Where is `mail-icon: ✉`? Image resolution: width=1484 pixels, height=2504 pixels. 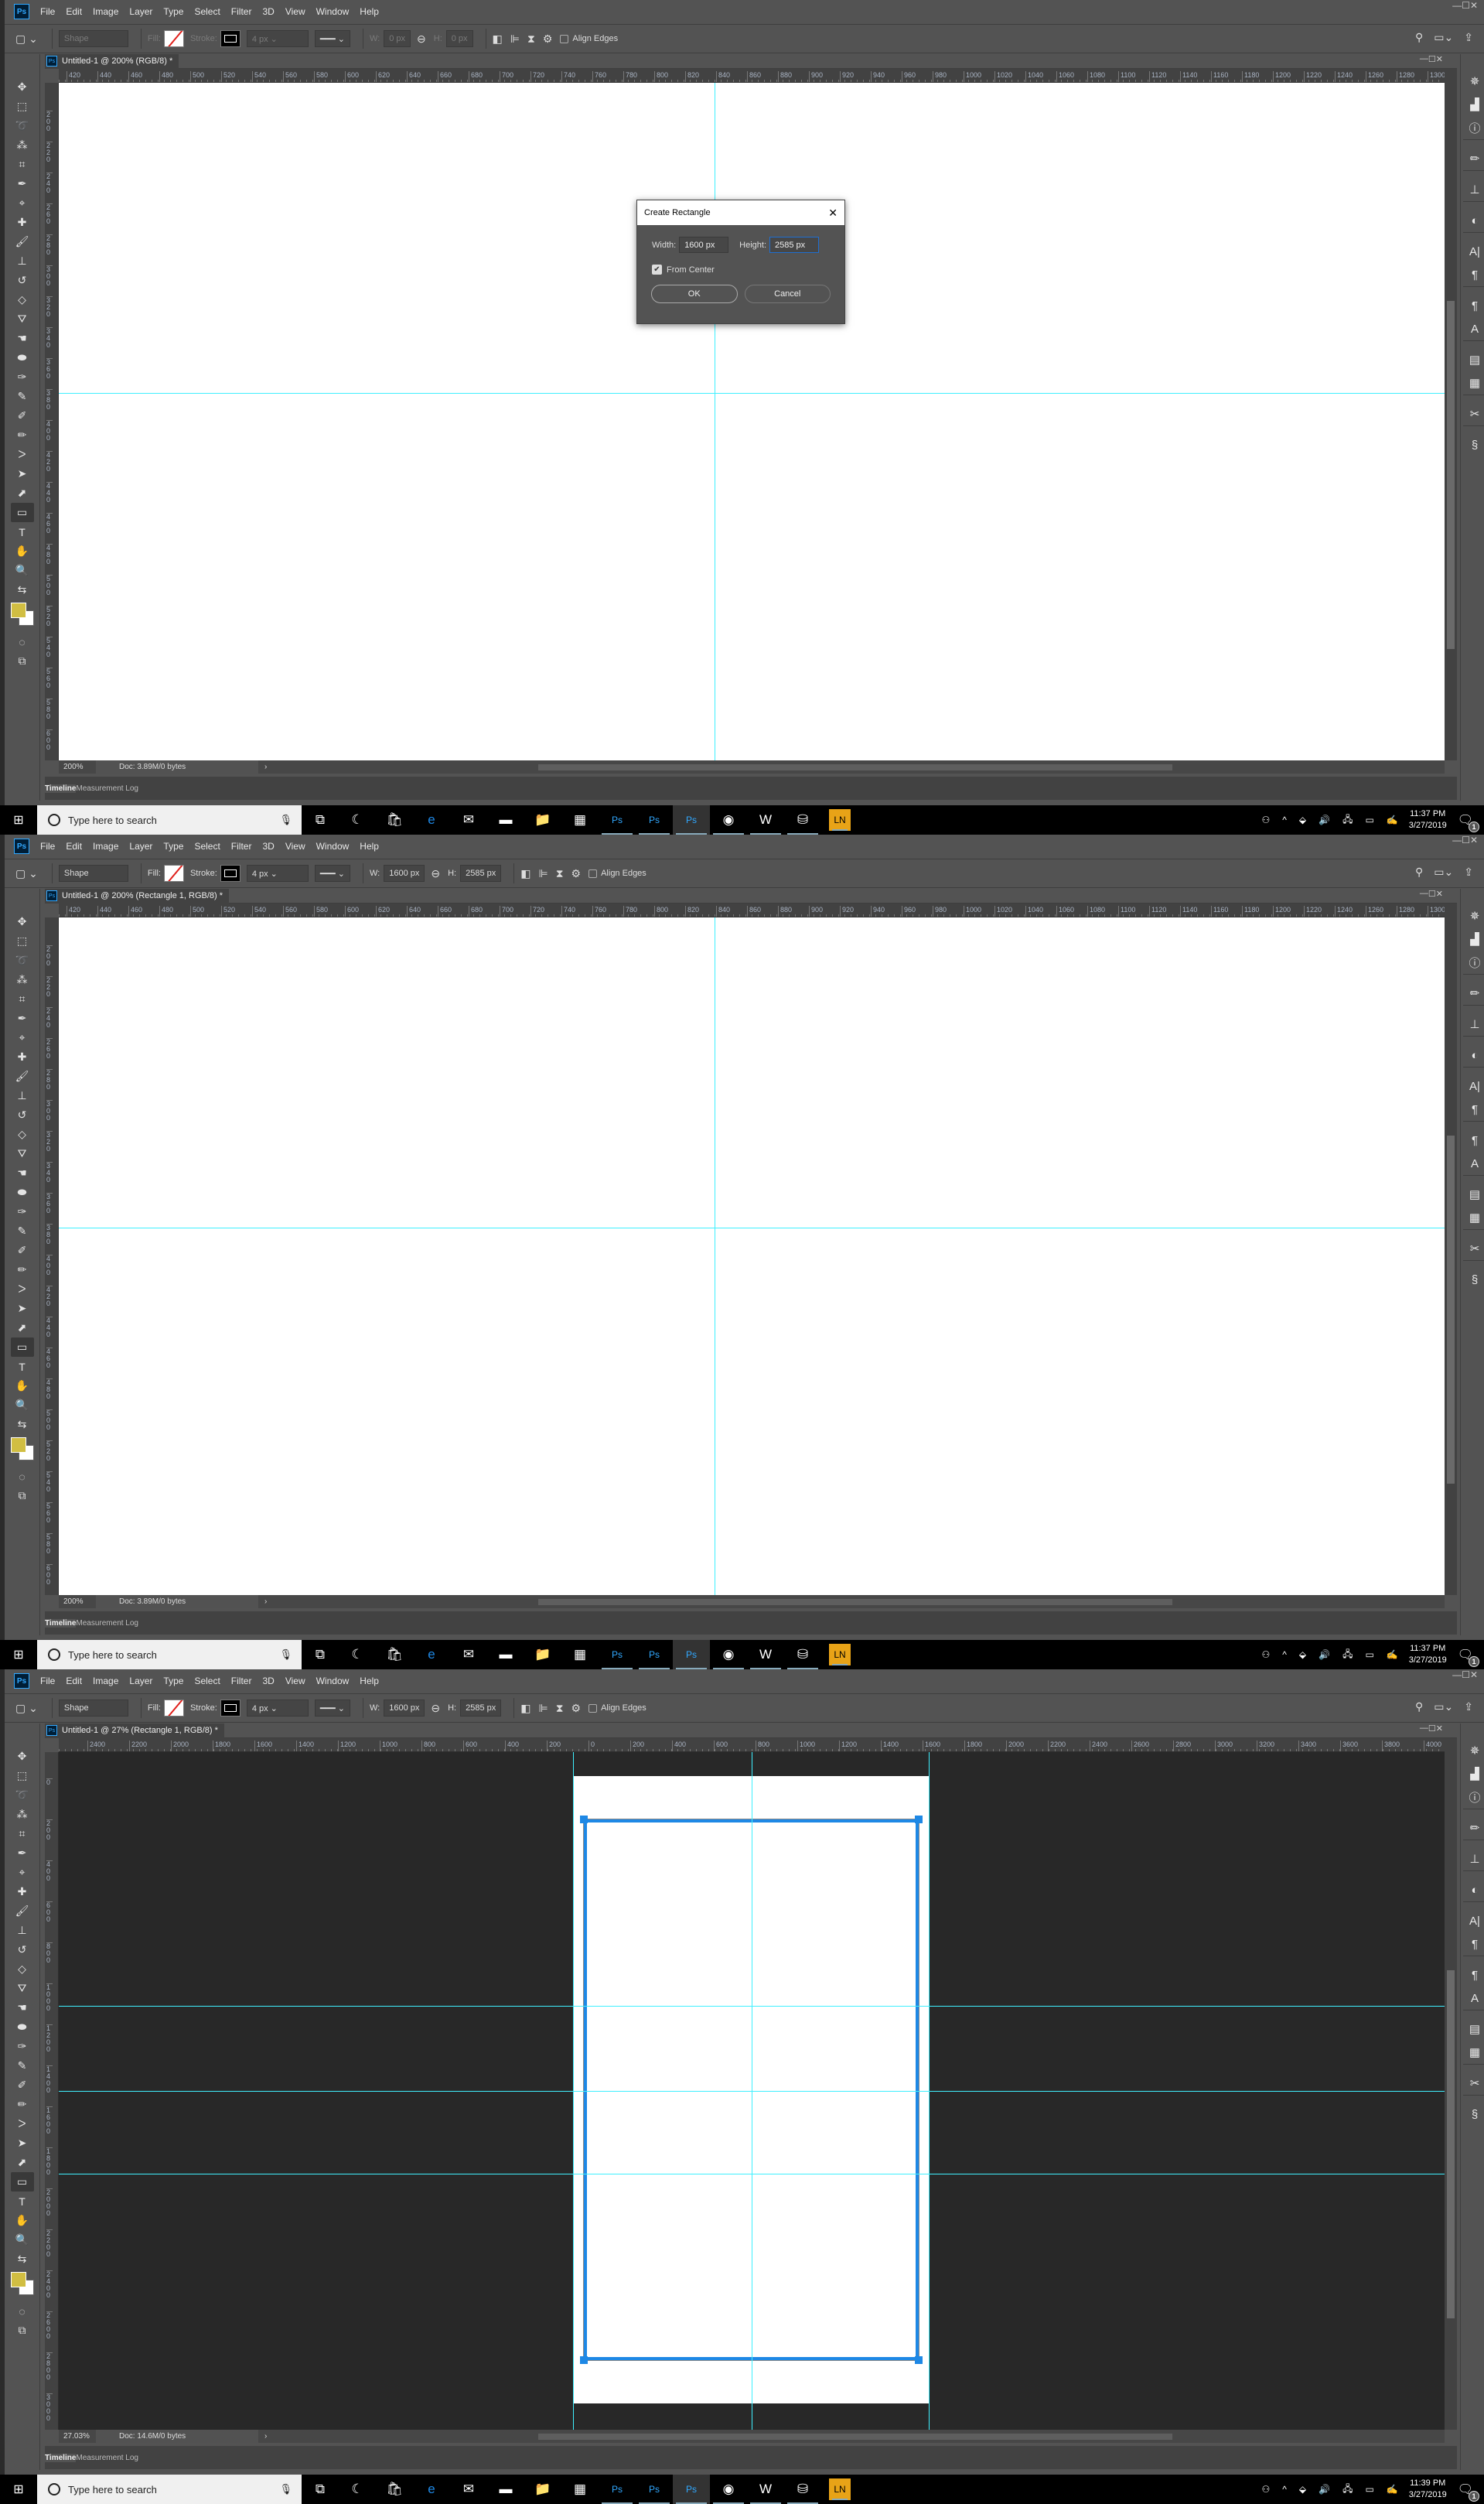 mail-icon: ✉ is located at coordinates (468, 1654).